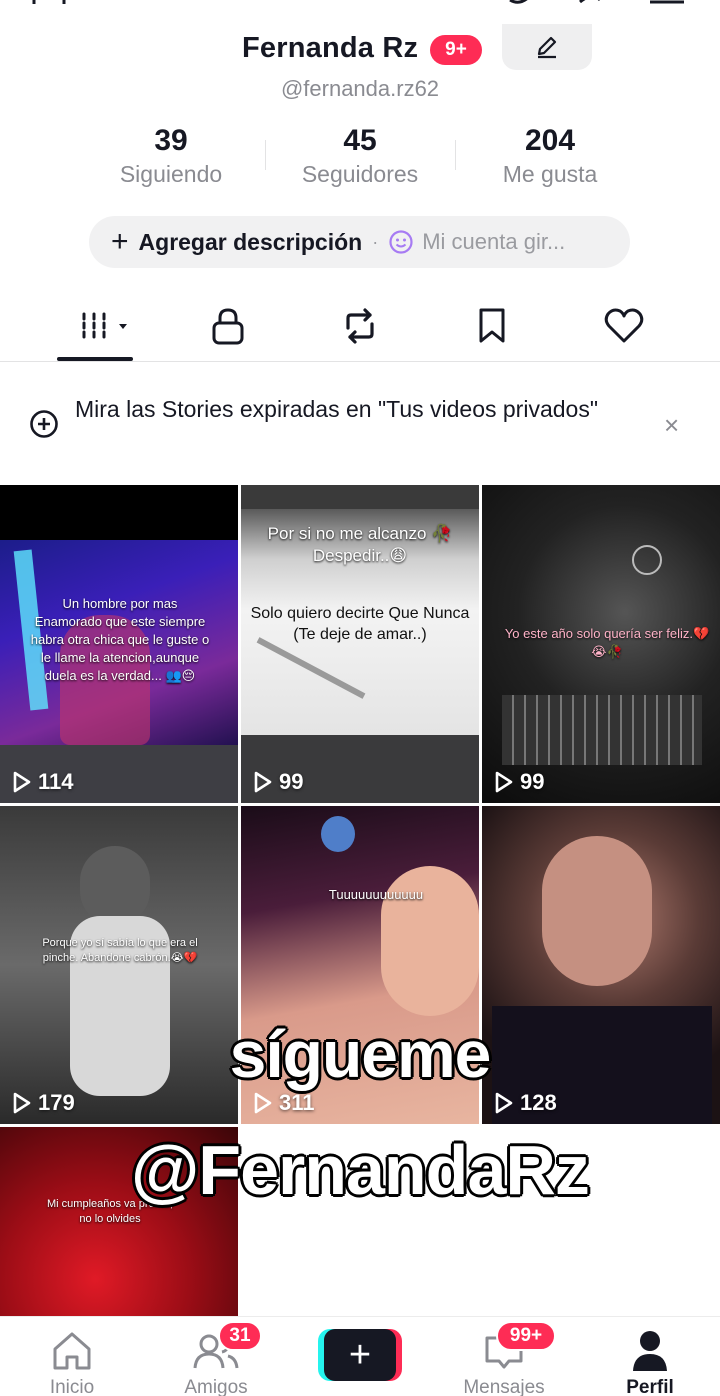 The width and height of the screenshot is (720, 1396). What do you see at coordinates (56, 1102) in the screenshot?
I see `view-count-value: 179` at bounding box center [56, 1102].